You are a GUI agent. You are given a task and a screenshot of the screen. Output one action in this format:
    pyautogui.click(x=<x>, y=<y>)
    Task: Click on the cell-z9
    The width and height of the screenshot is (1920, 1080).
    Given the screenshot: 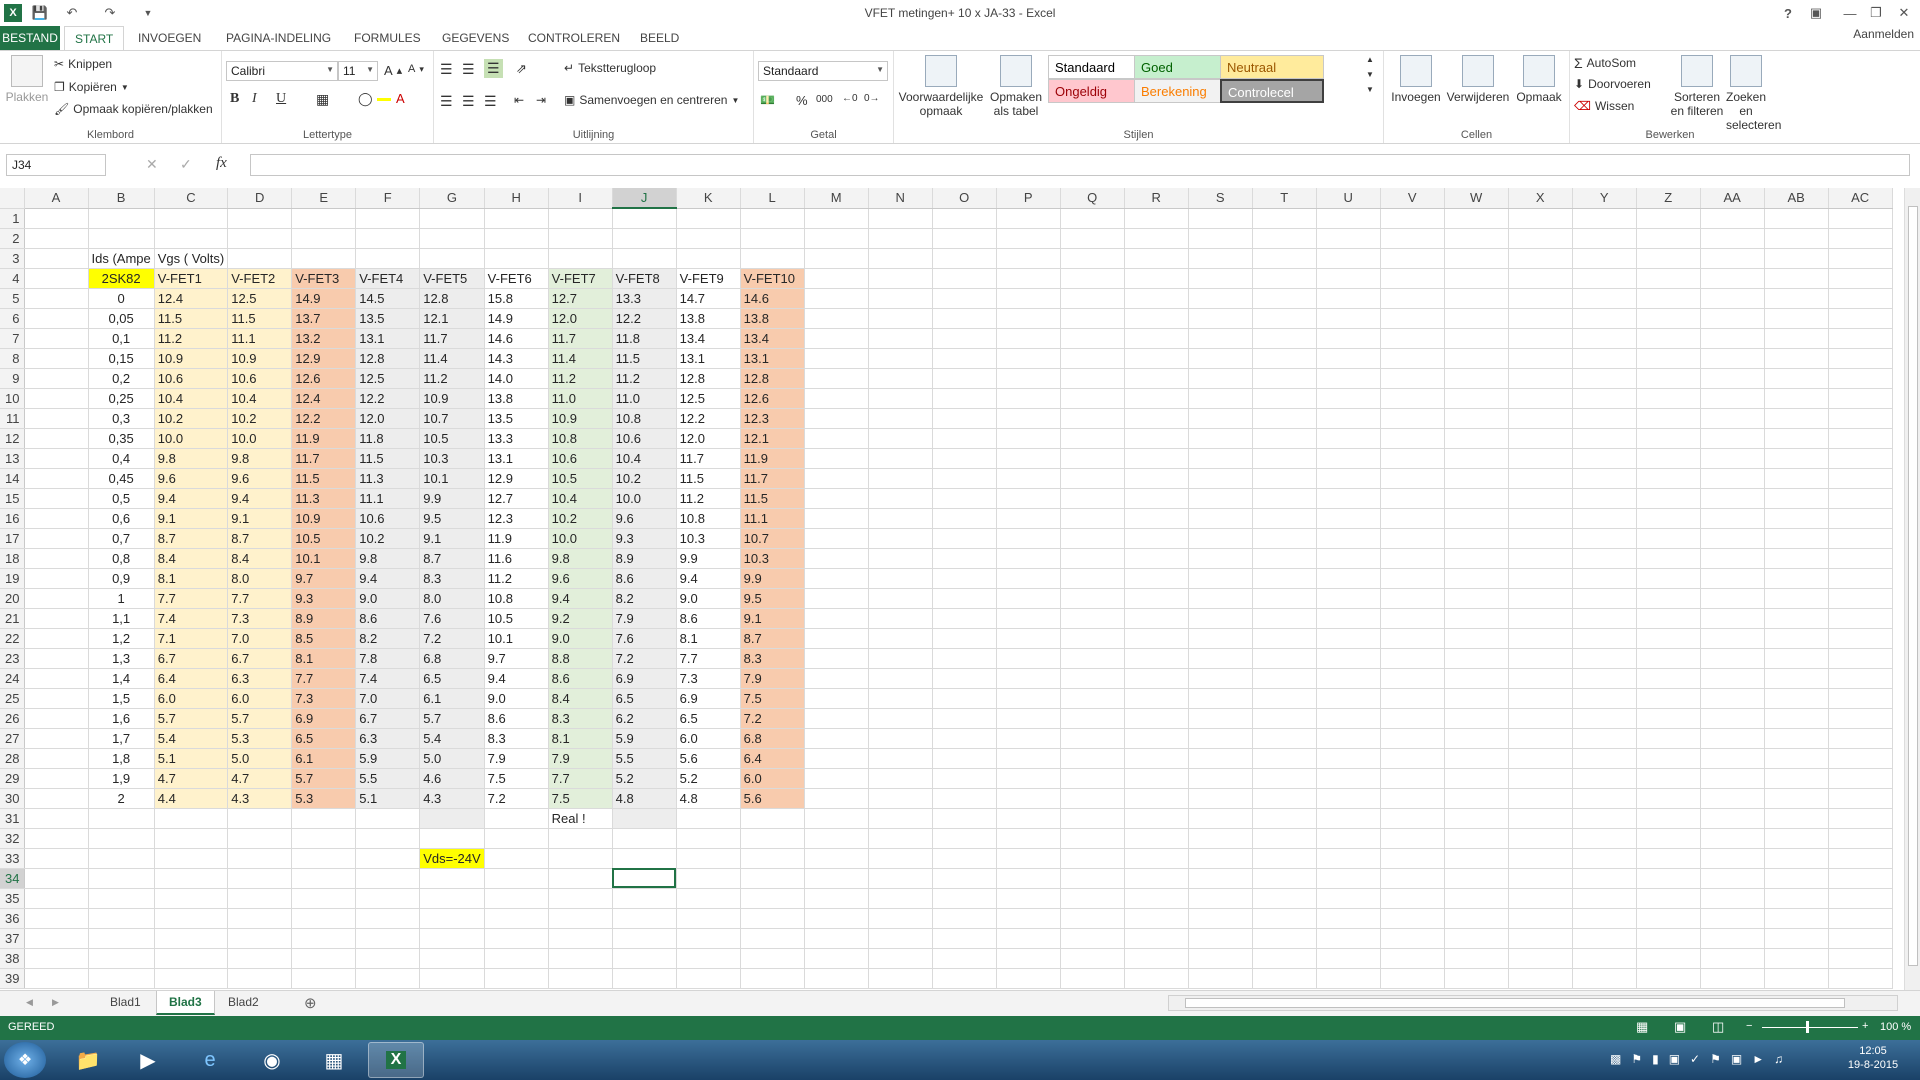 What is the action you would take?
    pyautogui.click(x=1668, y=378)
    